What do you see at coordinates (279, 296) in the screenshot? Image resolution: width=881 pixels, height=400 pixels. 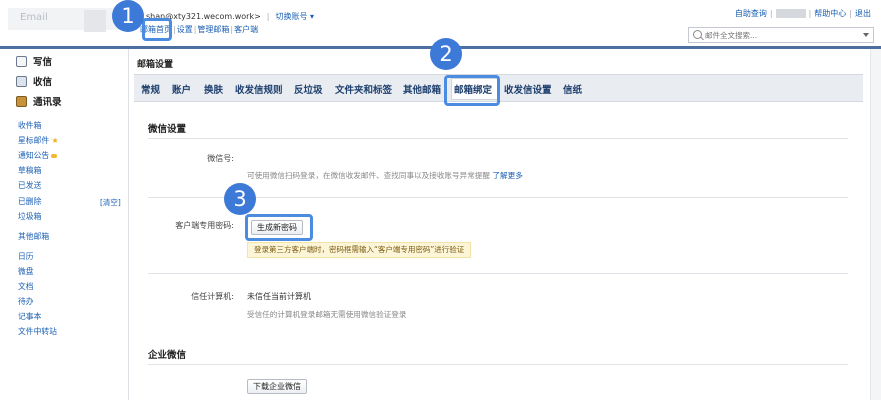 I see `trusted-computer-status: 未信任当前计算机` at bounding box center [279, 296].